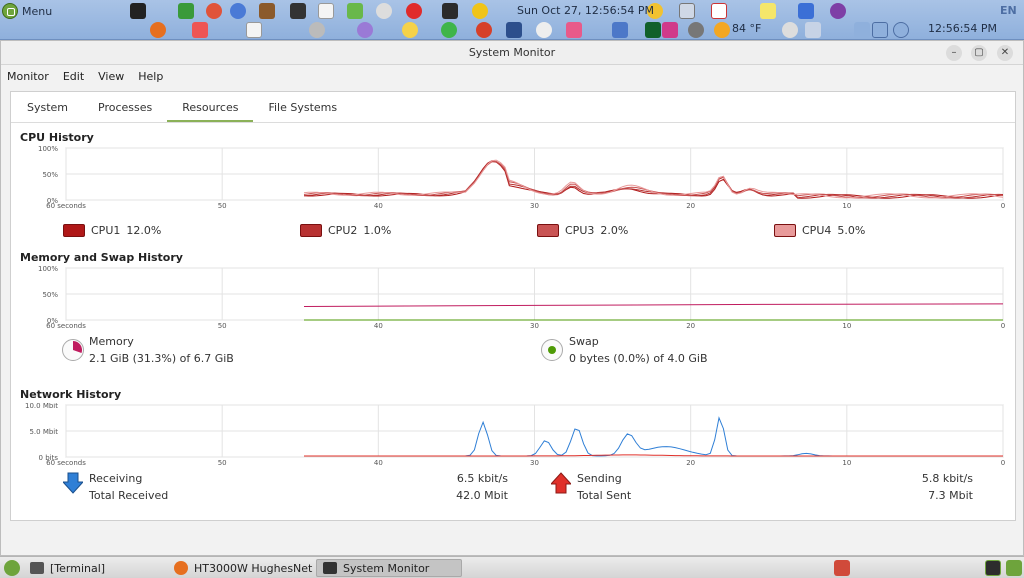 This screenshot has width=1024, height=578. I want to click on cpu2-legend: CPU2 1.0%, so click(345, 230).